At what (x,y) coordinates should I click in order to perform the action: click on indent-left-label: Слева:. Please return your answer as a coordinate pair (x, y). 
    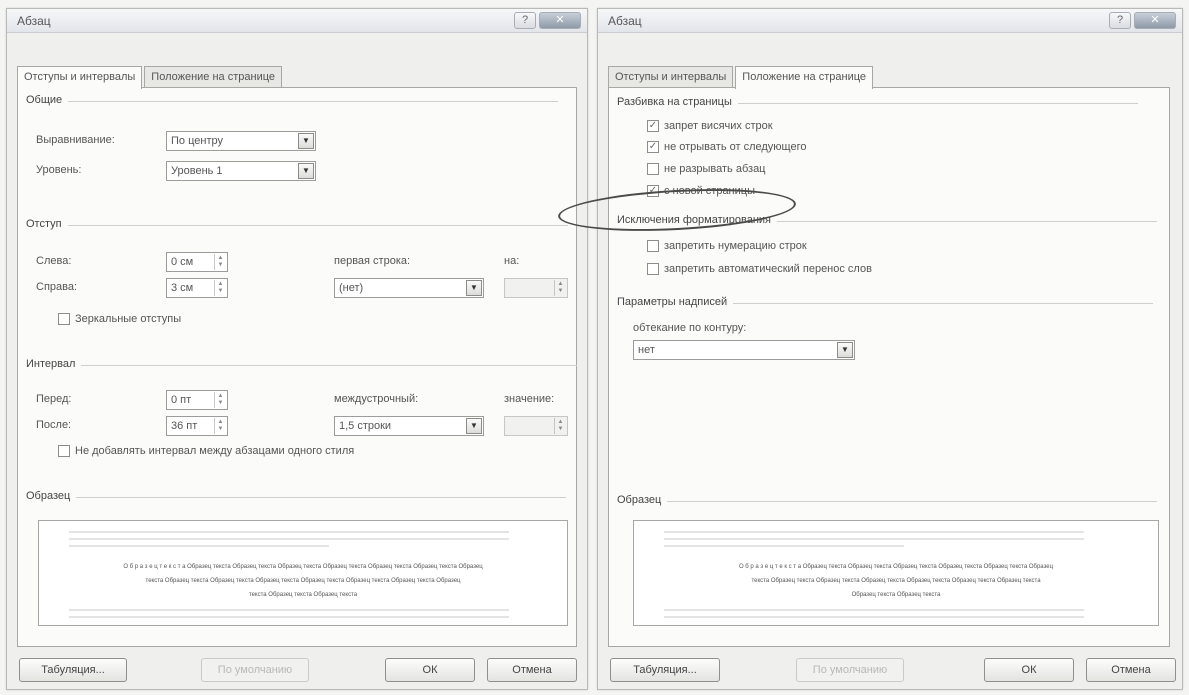
    Looking at the image, I should click on (54, 261).